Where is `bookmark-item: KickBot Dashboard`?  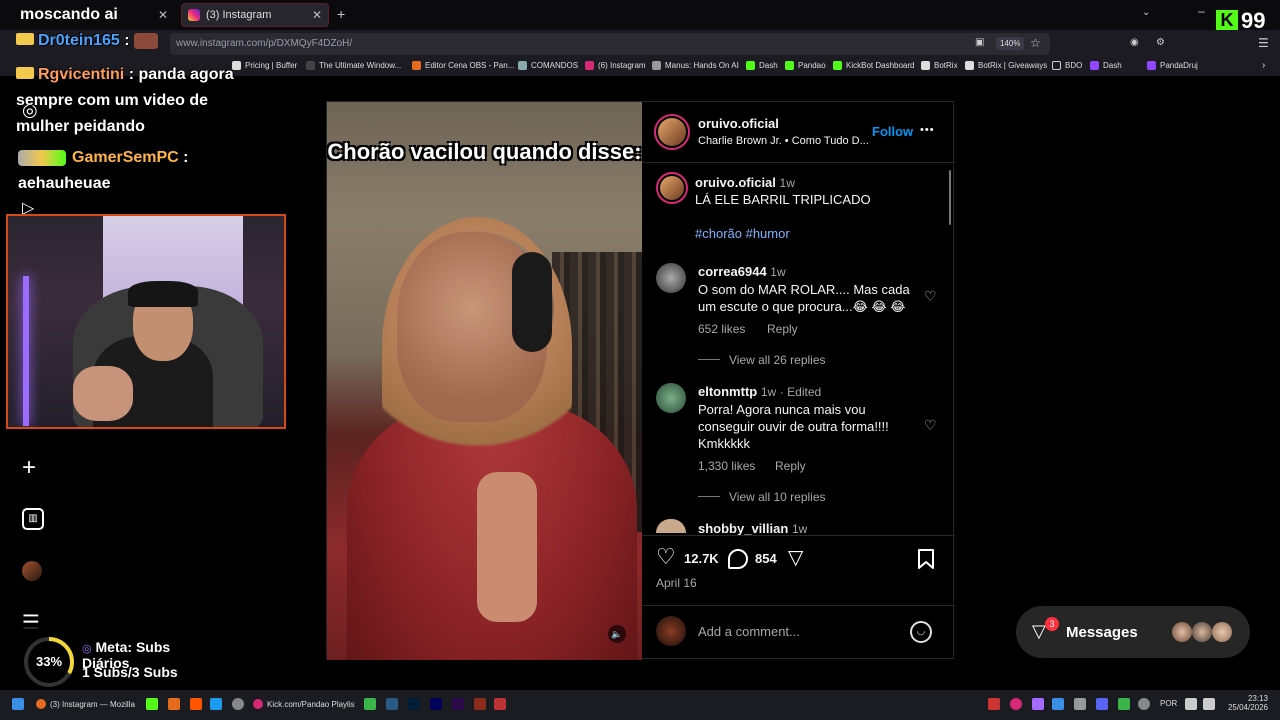
bookmark-item: KickBot Dashboard is located at coordinates (873, 65).